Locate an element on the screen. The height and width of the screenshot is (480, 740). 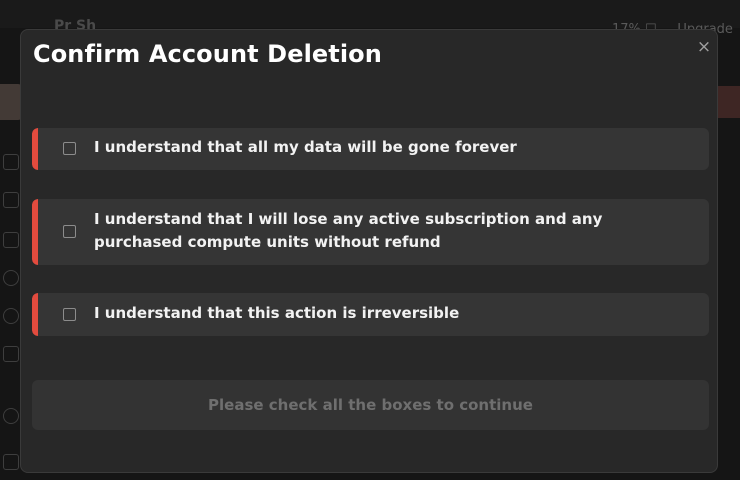
user-icon is located at coordinates (11, 416).